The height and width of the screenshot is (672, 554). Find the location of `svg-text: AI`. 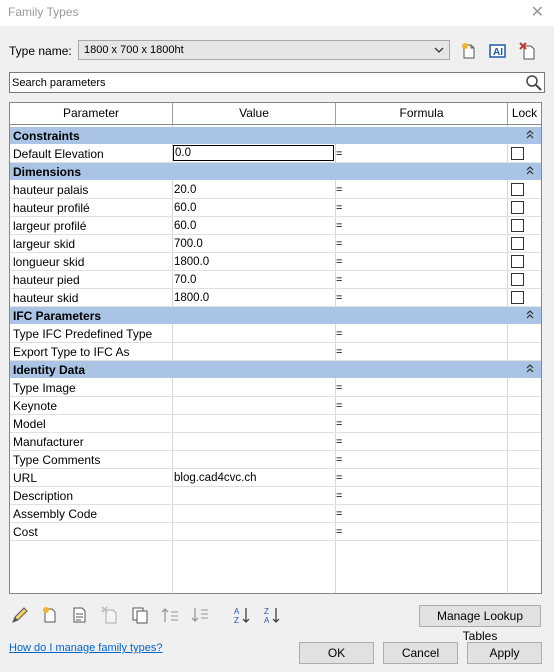

svg-text: AI is located at coordinates (498, 52).